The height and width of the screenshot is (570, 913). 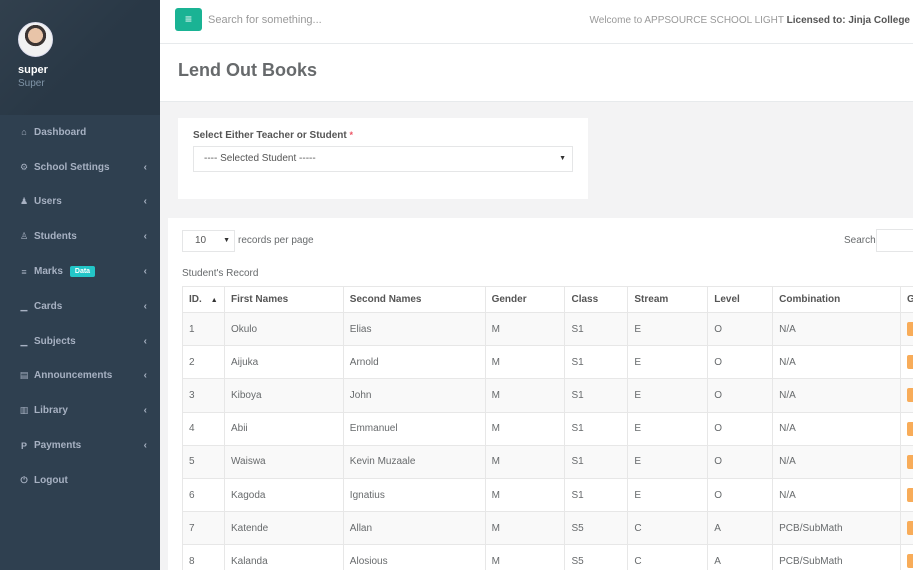 What do you see at coordinates (283, 395) in the screenshot?
I see `cell-first-name: Kiboya` at bounding box center [283, 395].